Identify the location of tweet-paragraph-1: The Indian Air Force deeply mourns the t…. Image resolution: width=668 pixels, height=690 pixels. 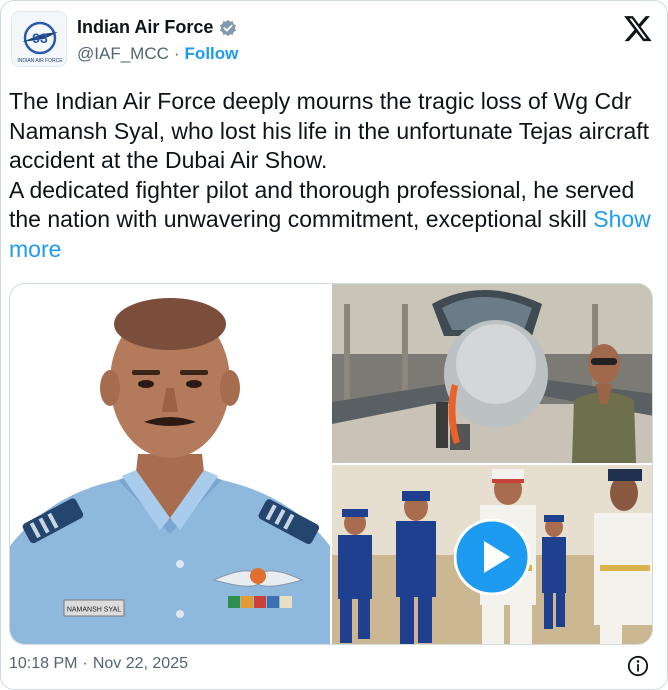
(329, 130).